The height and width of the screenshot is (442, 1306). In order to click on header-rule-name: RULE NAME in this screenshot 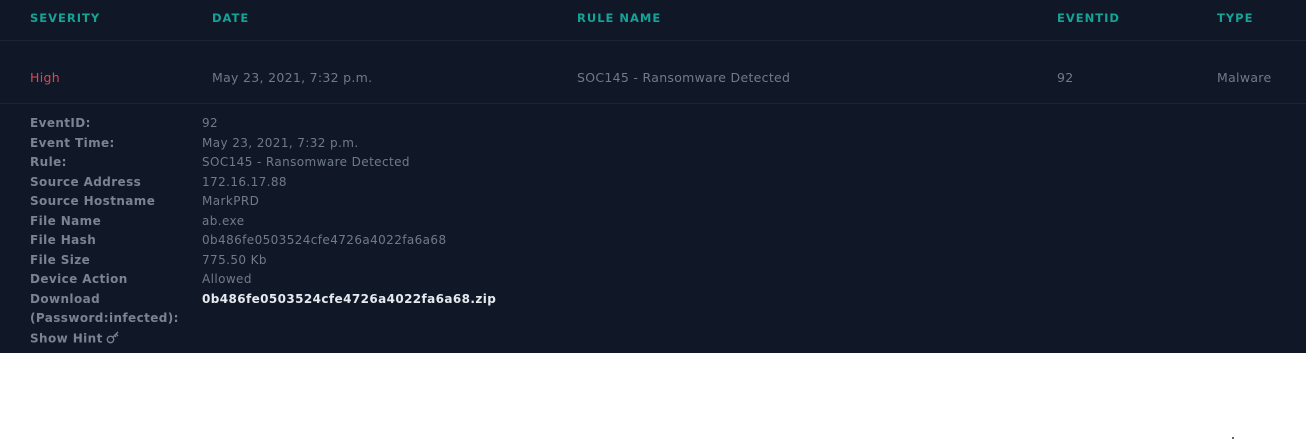, I will do `click(619, 18)`.